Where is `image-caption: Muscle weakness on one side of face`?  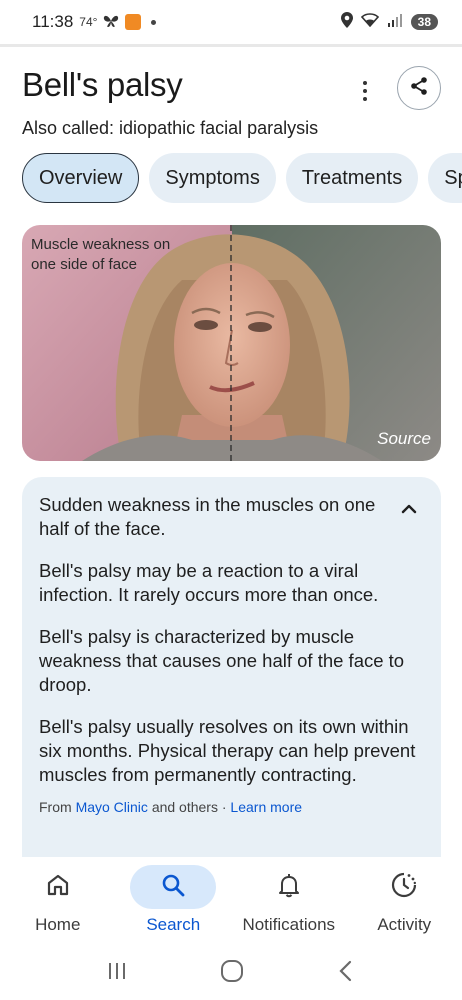 image-caption: Muscle weakness on one side of face is located at coordinates (101, 254).